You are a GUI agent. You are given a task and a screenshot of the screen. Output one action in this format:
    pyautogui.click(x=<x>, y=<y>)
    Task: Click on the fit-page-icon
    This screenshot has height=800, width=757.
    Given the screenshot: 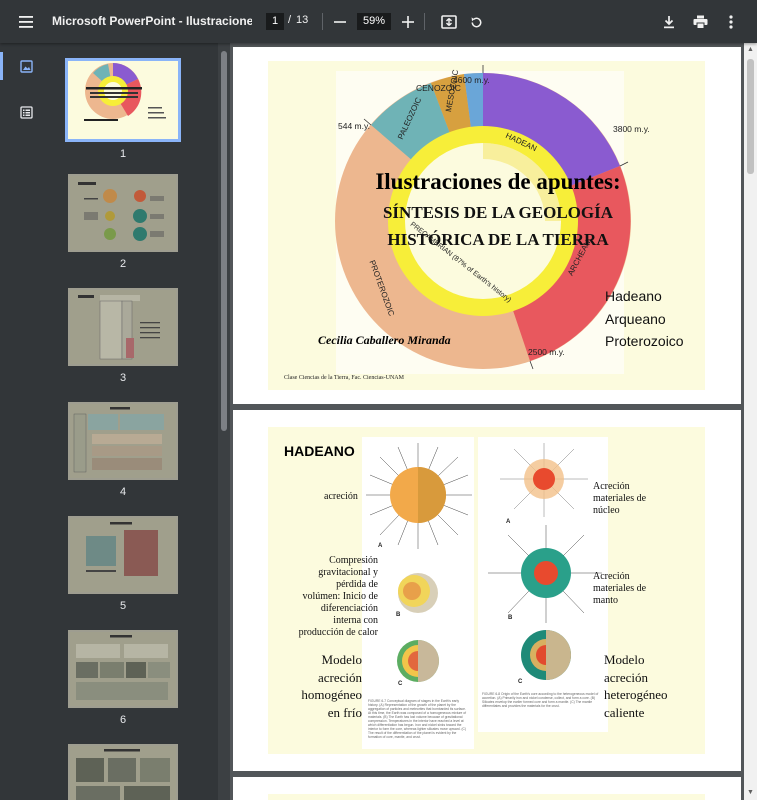 What is the action you would take?
    pyautogui.click(x=449, y=22)
    